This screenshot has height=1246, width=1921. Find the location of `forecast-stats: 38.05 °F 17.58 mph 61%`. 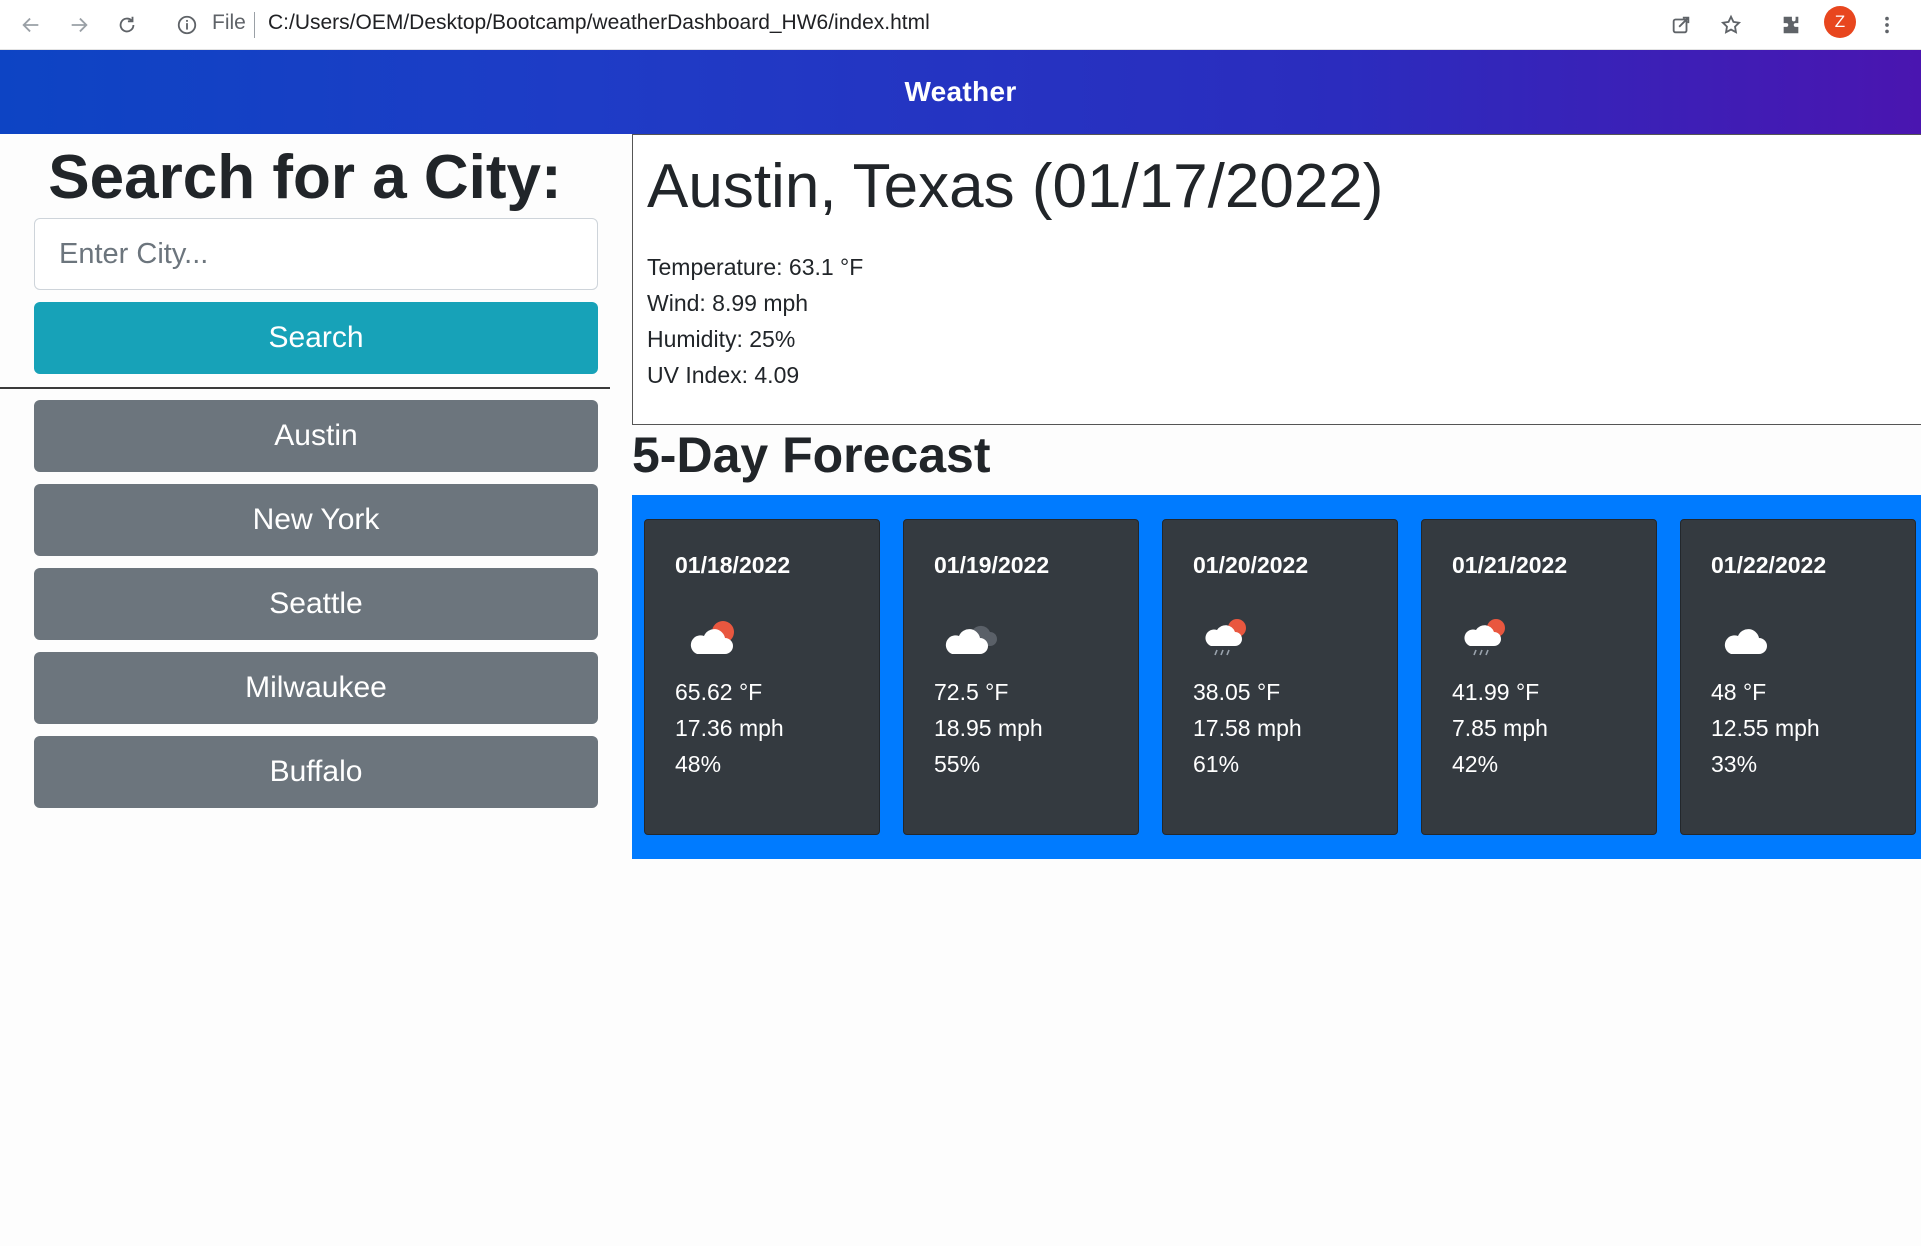

forecast-stats: 38.05 °F 17.58 mph 61% is located at coordinates (1247, 728).